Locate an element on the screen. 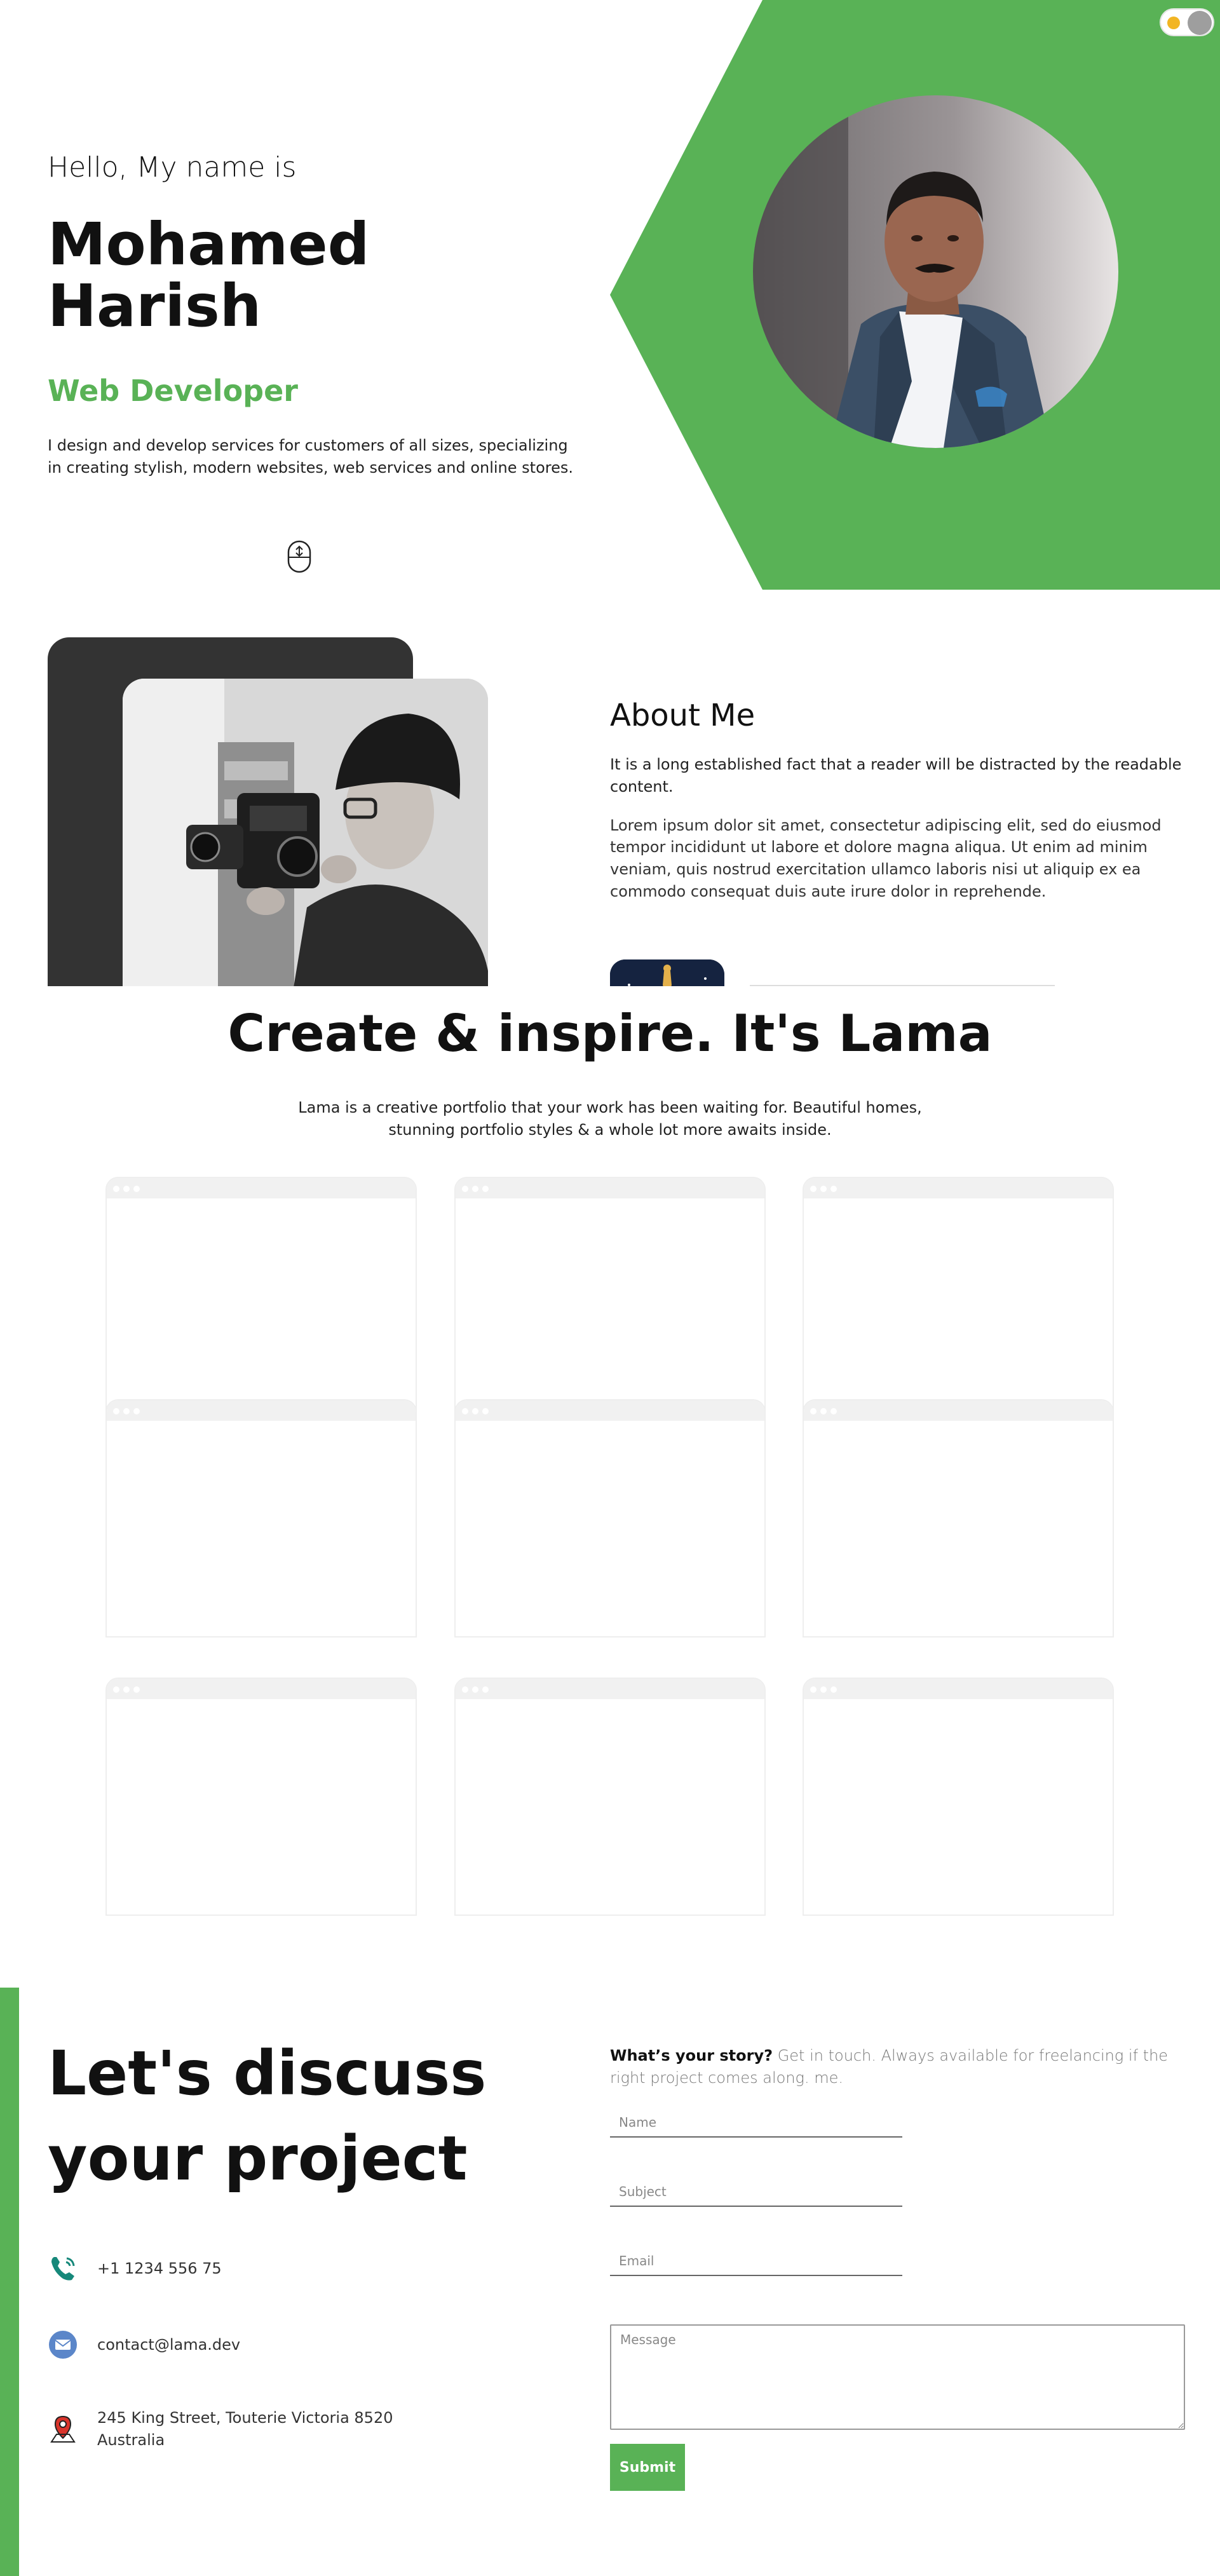 This screenshot has height=2576, width=1220. about-photo is located at coordinates (305, 832).